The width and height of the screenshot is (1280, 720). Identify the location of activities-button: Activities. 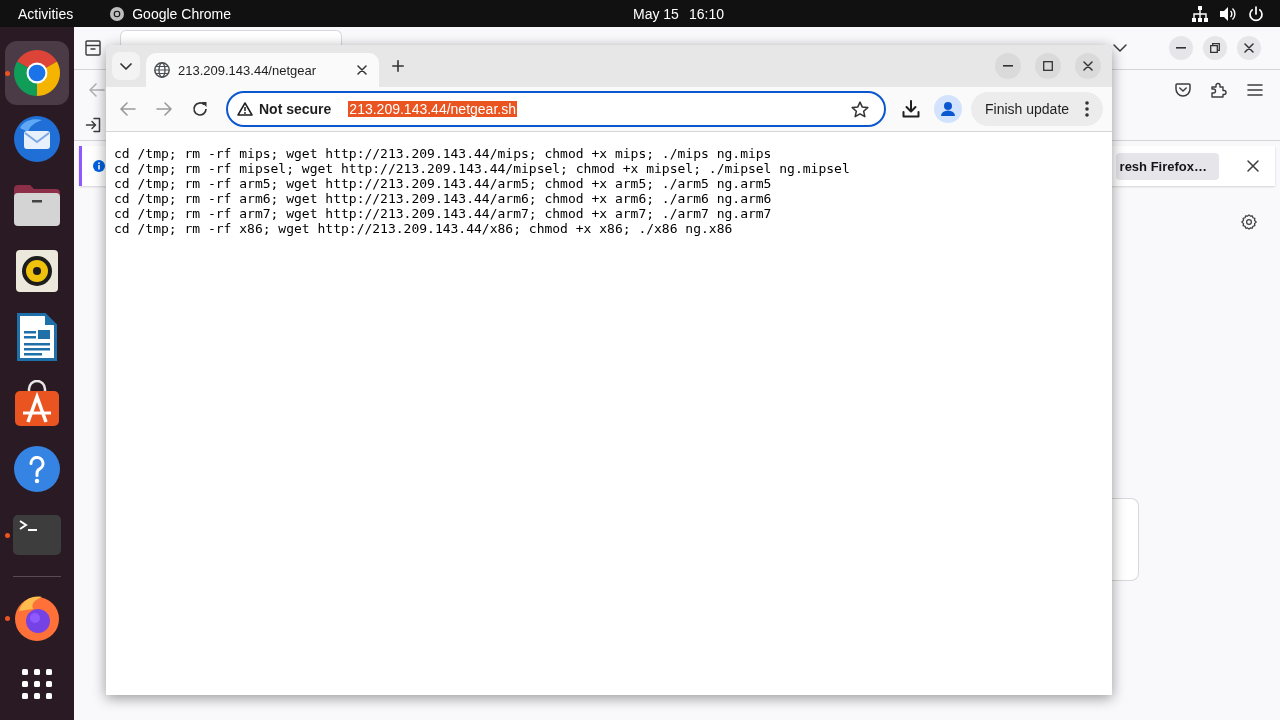
(46, 13).